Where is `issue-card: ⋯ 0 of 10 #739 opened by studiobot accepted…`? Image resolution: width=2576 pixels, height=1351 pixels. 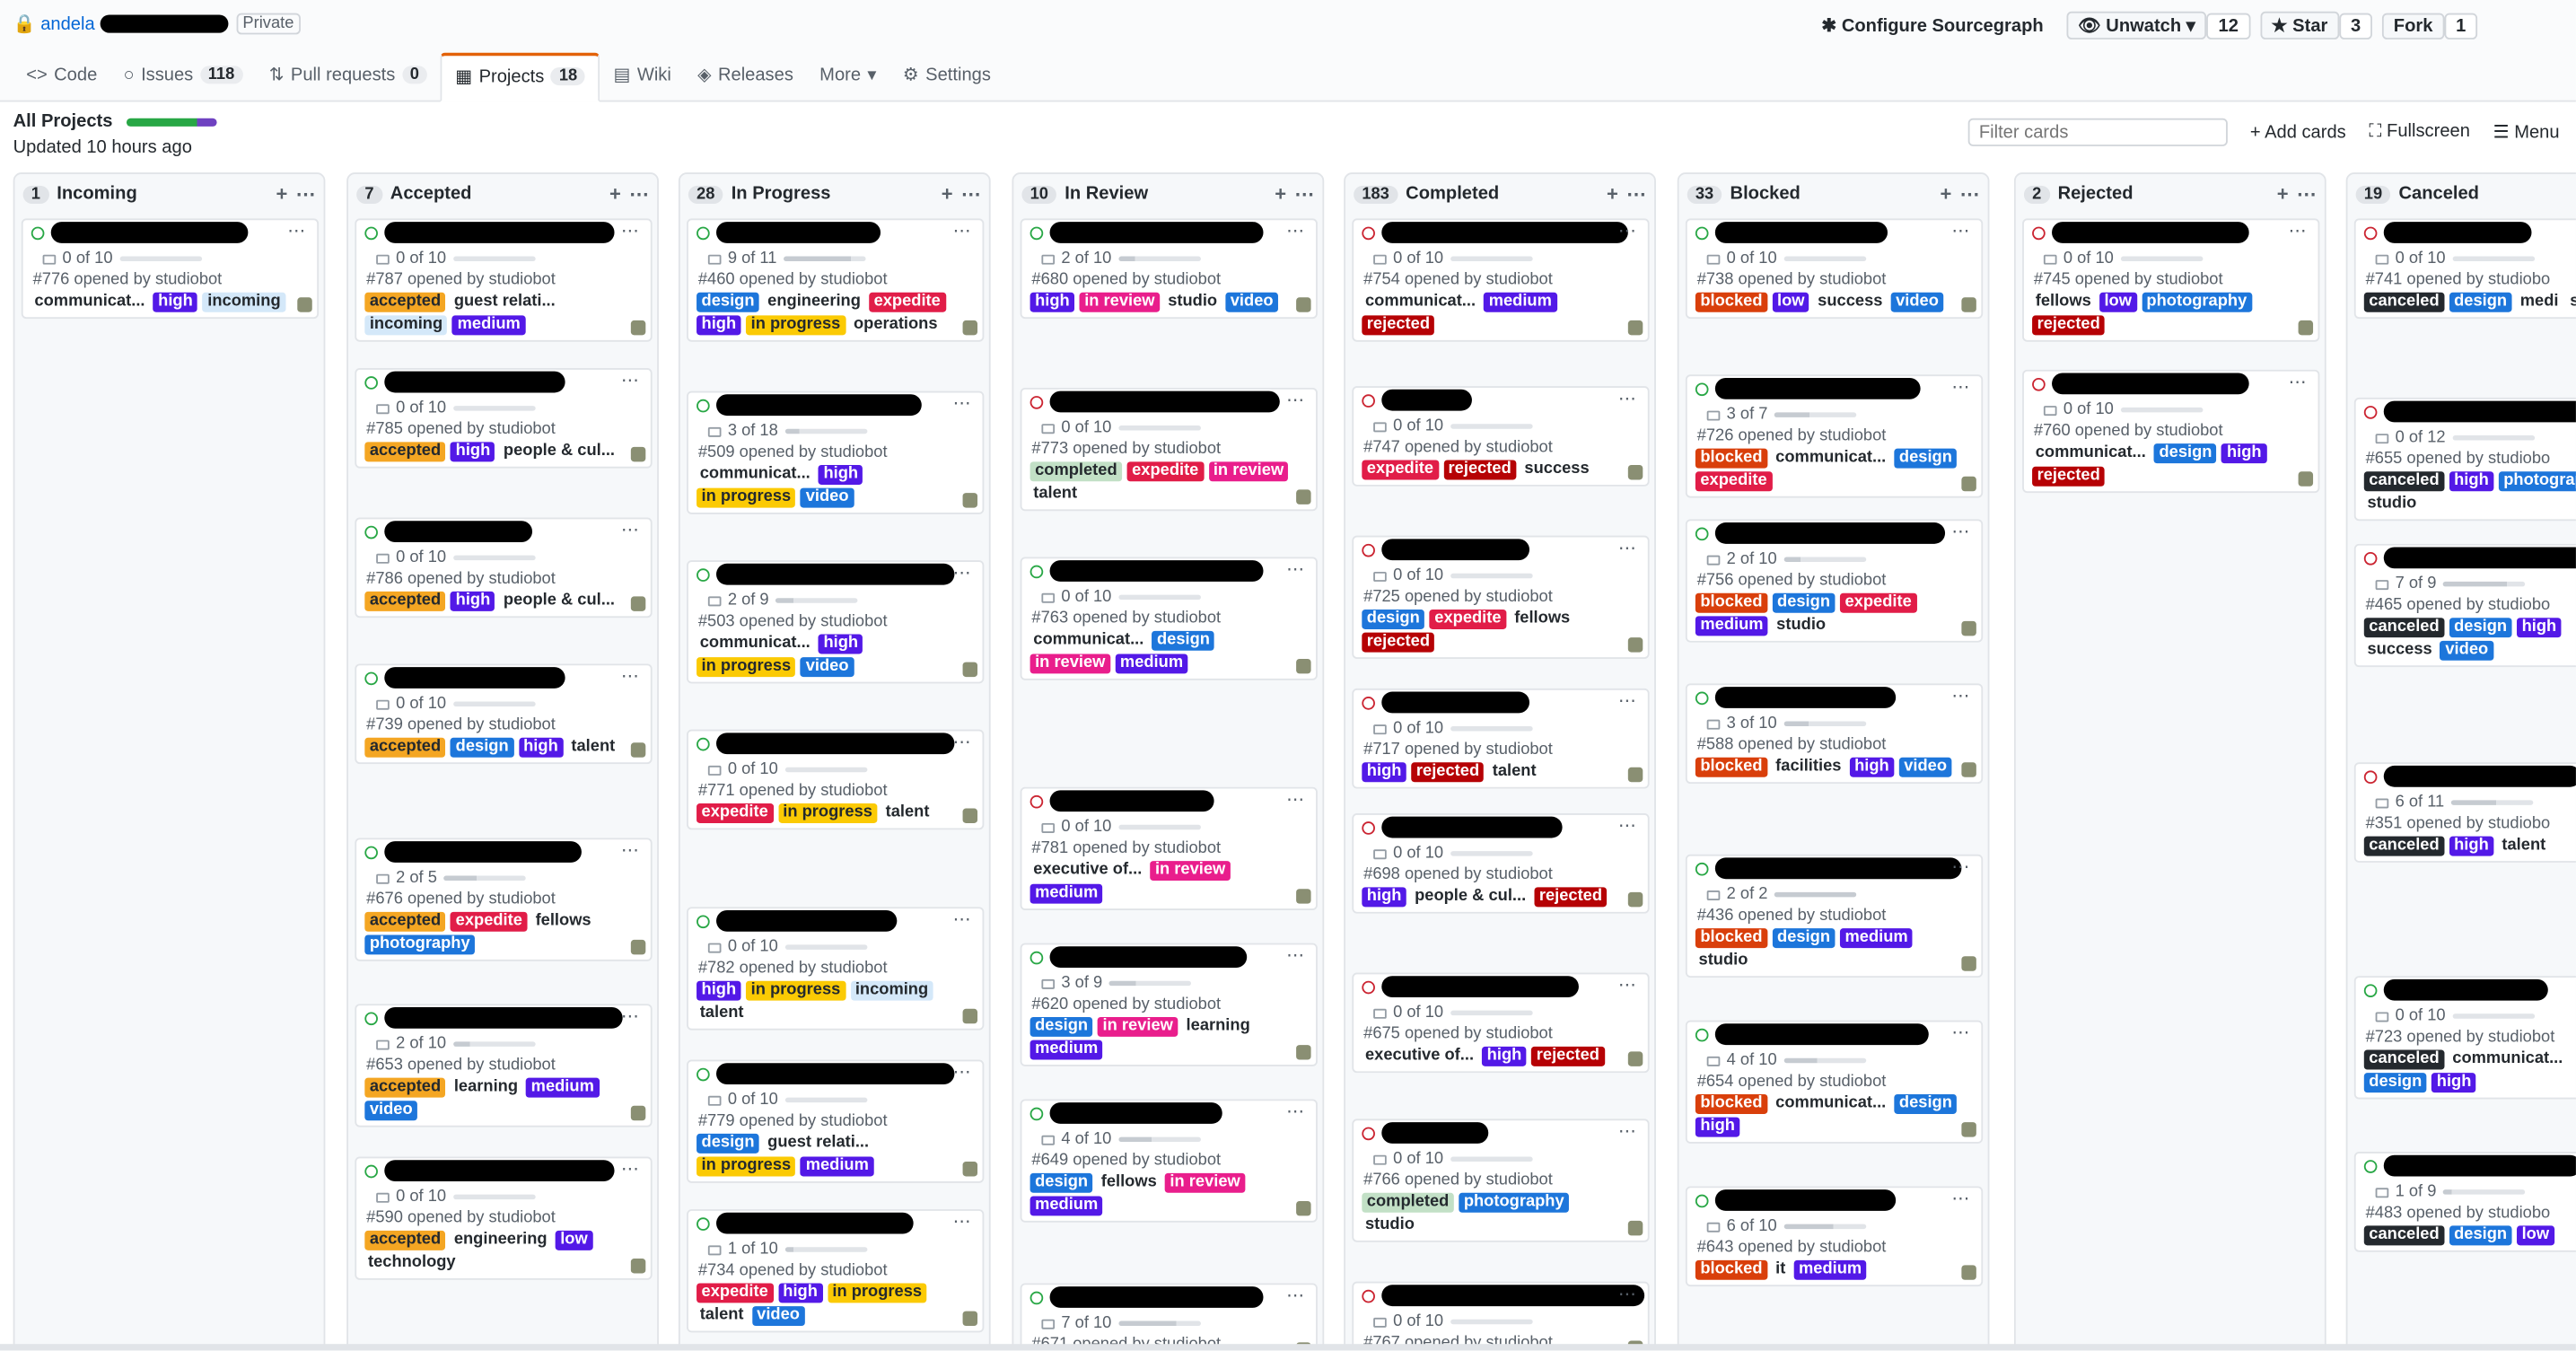 issue-card: ⋯ 0 of 10 #739 opened by studiobot accepted… is located at coordinates (504, 714).